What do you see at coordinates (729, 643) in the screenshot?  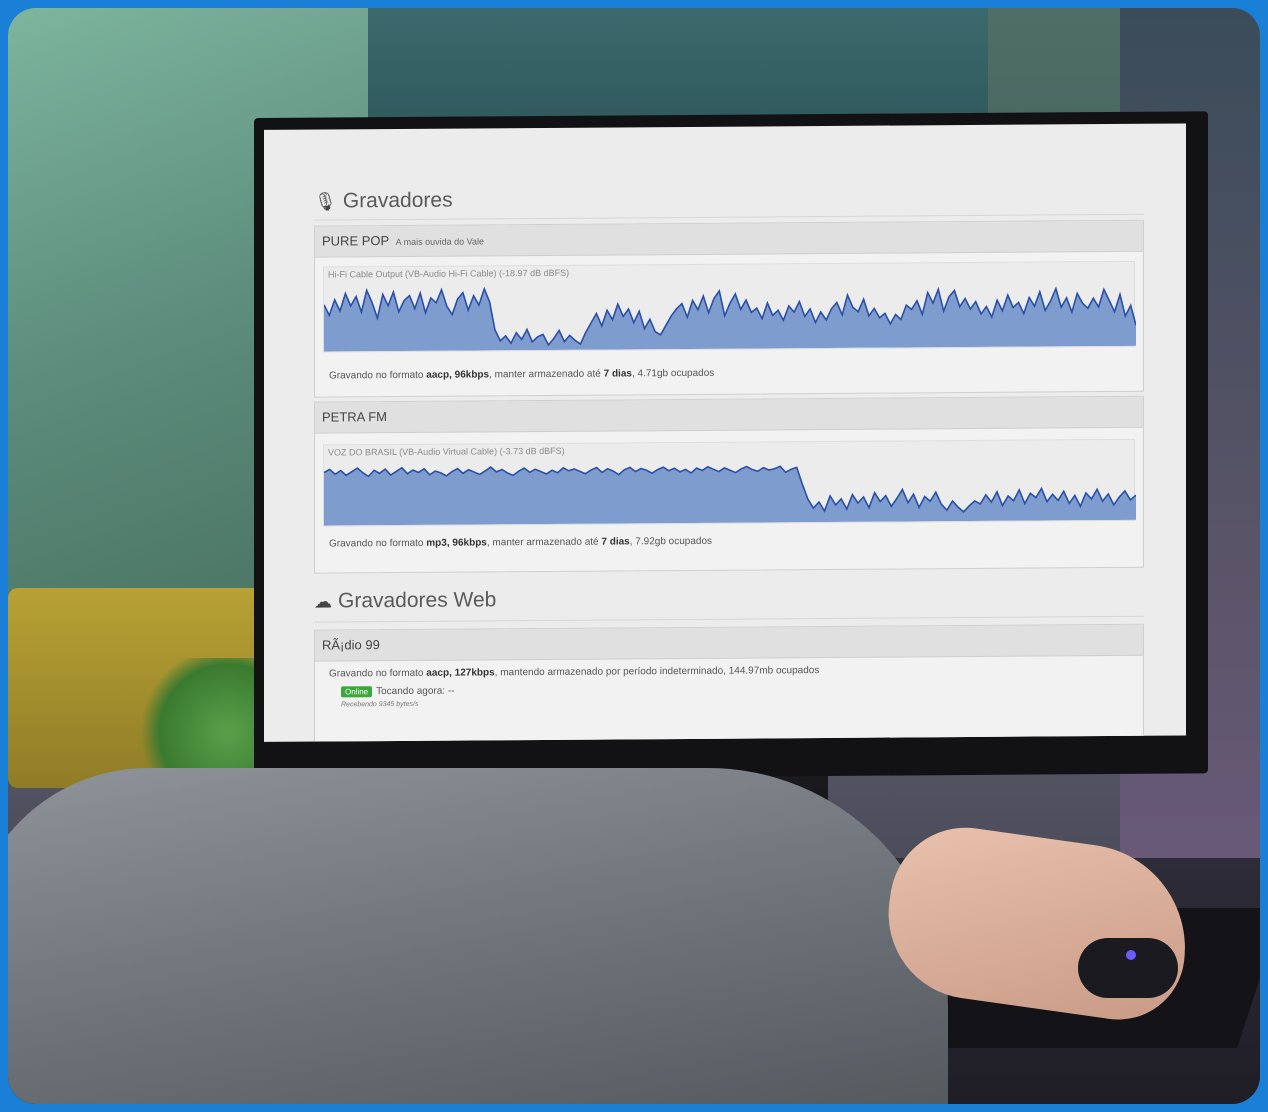 I see `station-header: RÃ¡dio 99` at bounding box center [729, 643].